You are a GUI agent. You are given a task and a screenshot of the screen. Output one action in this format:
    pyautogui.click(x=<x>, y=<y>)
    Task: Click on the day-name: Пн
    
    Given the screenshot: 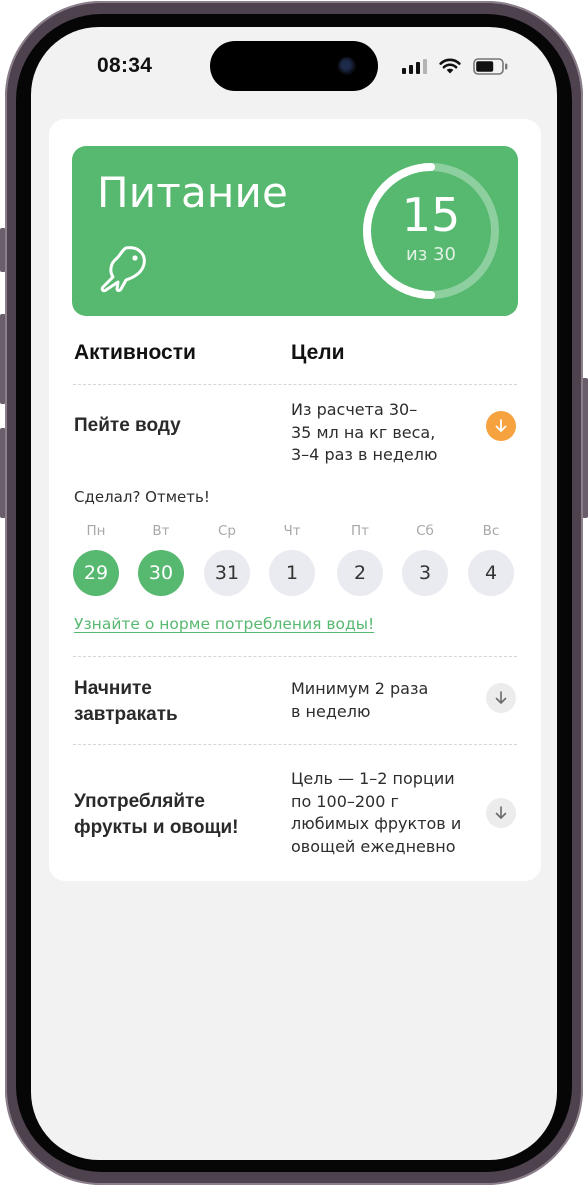 What is the action you would take?
    pyautogui.click(x=96, y=531)
    